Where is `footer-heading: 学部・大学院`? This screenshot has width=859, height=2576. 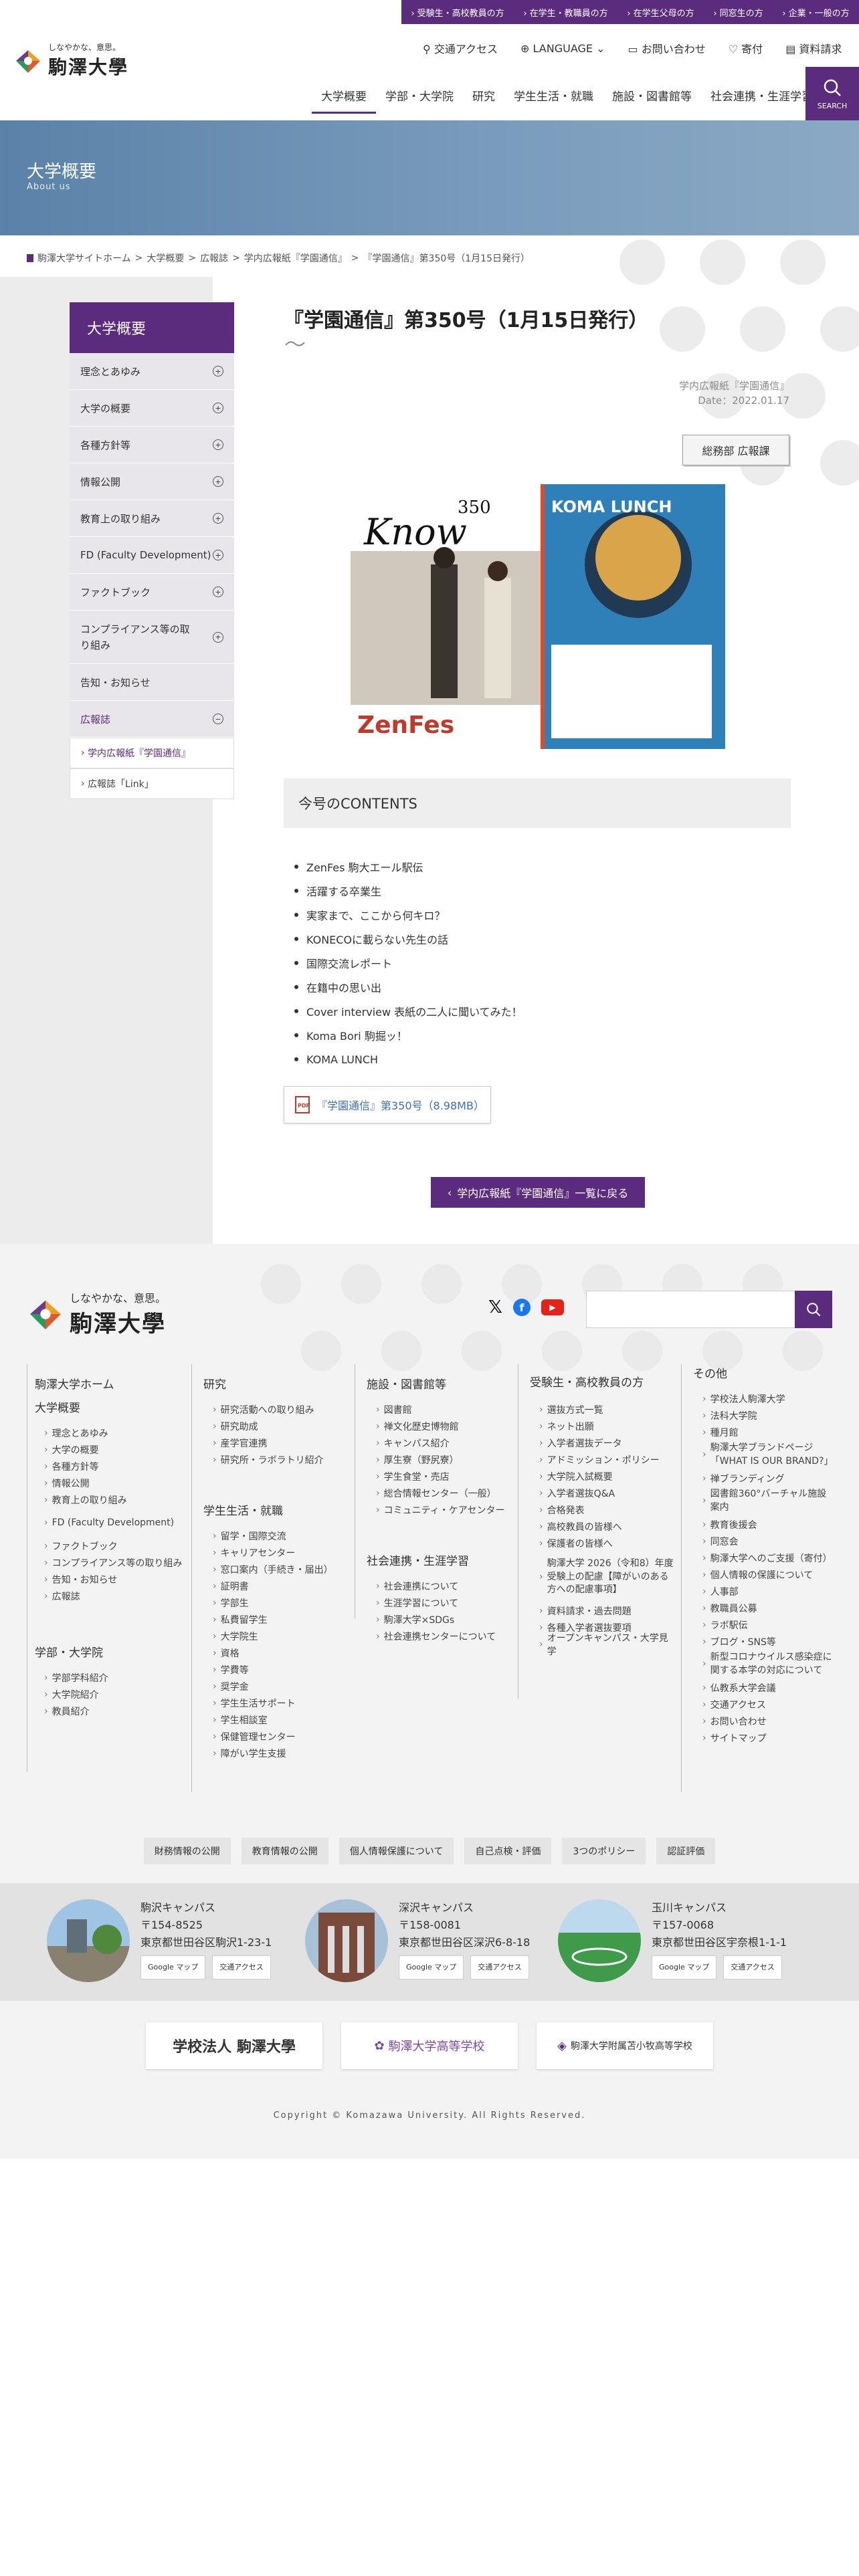 footer-heading: 学部・大学院 is located at coordinates (110, 1652).